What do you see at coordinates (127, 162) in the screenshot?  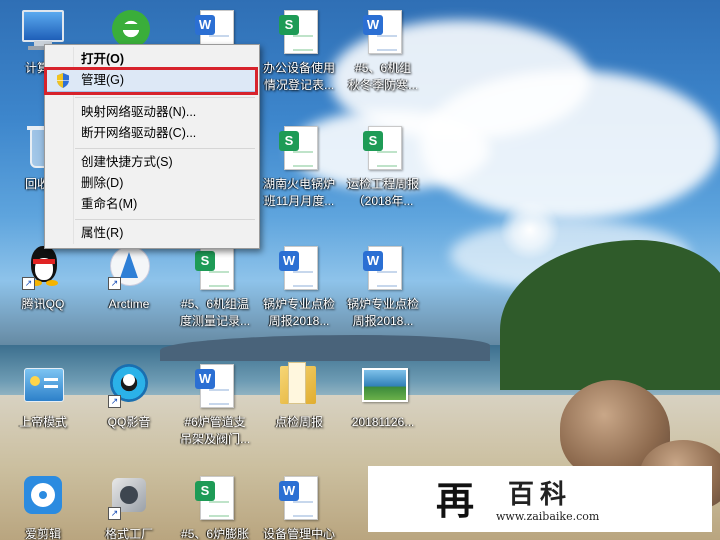 I see `menu-item-label: 创建快捷方式(S)` at bounding box center [127, 162].